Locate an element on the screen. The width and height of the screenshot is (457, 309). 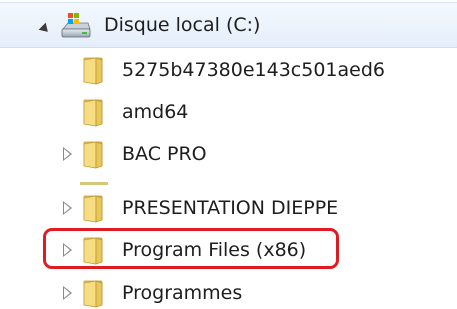
tree-item-label: Program Files (x86) is located at coordinates (214, 250).